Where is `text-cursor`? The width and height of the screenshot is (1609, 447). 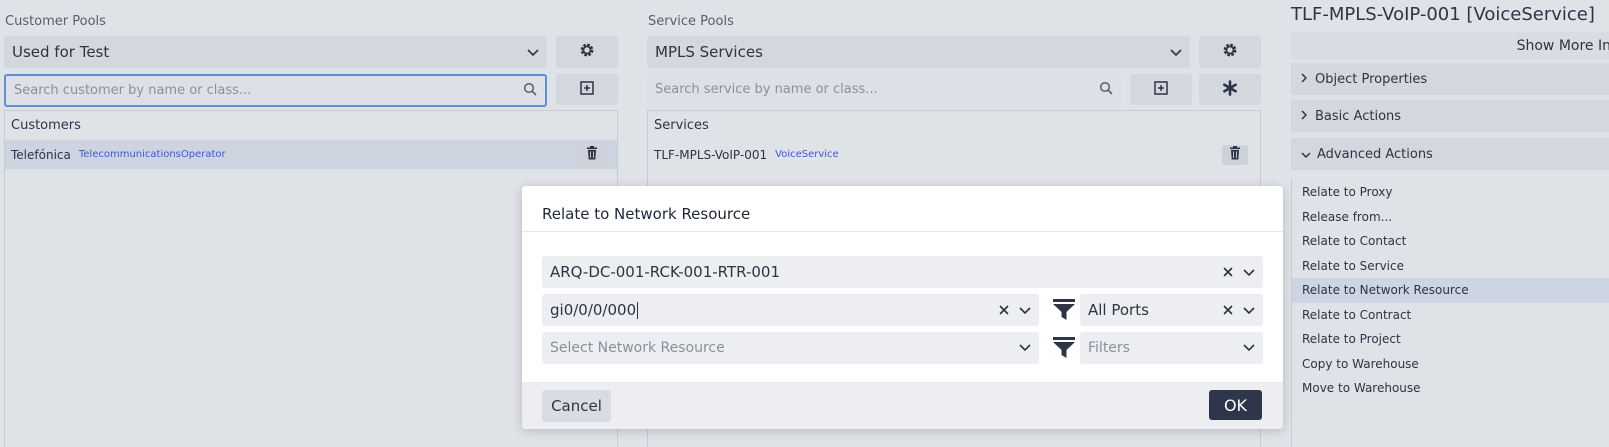 text-cursor is located at coordinates (638, 310).